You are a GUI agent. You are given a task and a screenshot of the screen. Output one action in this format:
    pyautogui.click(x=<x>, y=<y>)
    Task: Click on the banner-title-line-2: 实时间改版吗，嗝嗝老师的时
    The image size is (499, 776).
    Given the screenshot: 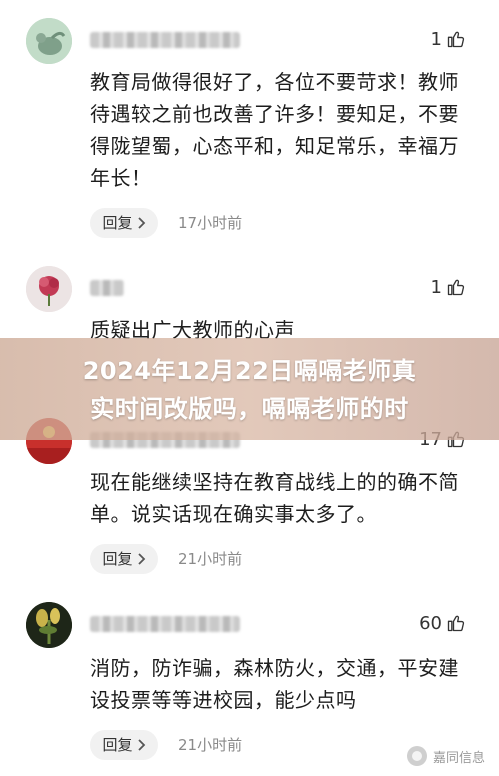 What is the action you would take?
    pyautogui.click(x=249, y=409)
    